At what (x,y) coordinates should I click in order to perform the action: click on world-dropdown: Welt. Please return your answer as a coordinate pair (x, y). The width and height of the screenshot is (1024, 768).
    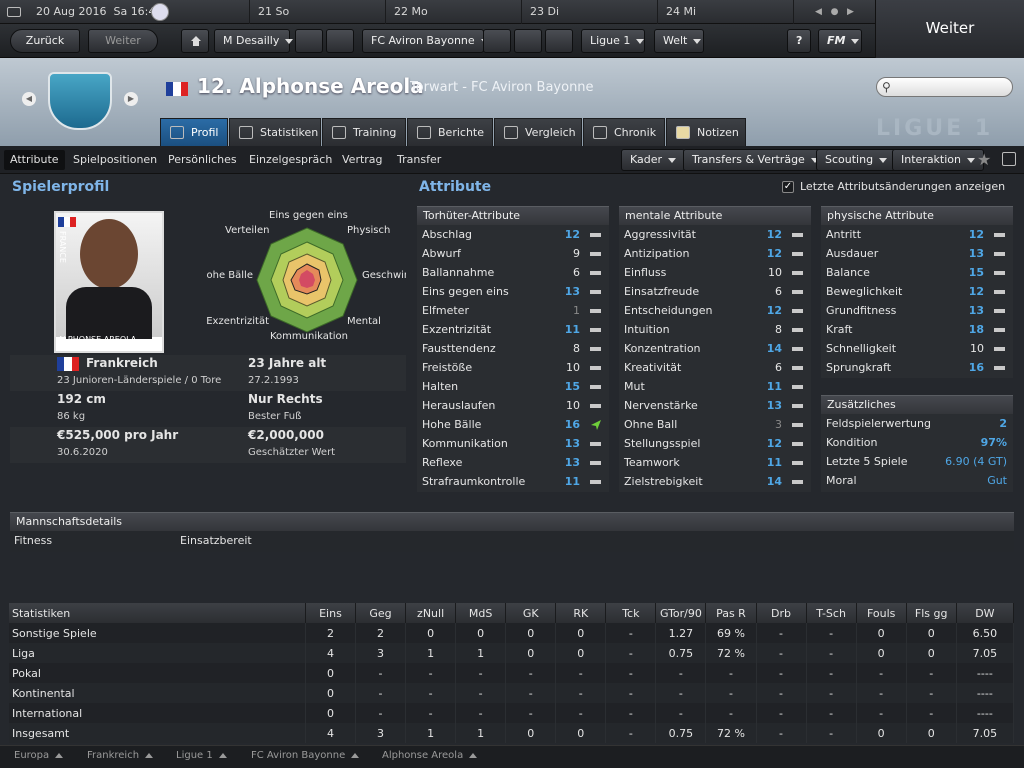
    Looking at the image, I should click on (679, 41).